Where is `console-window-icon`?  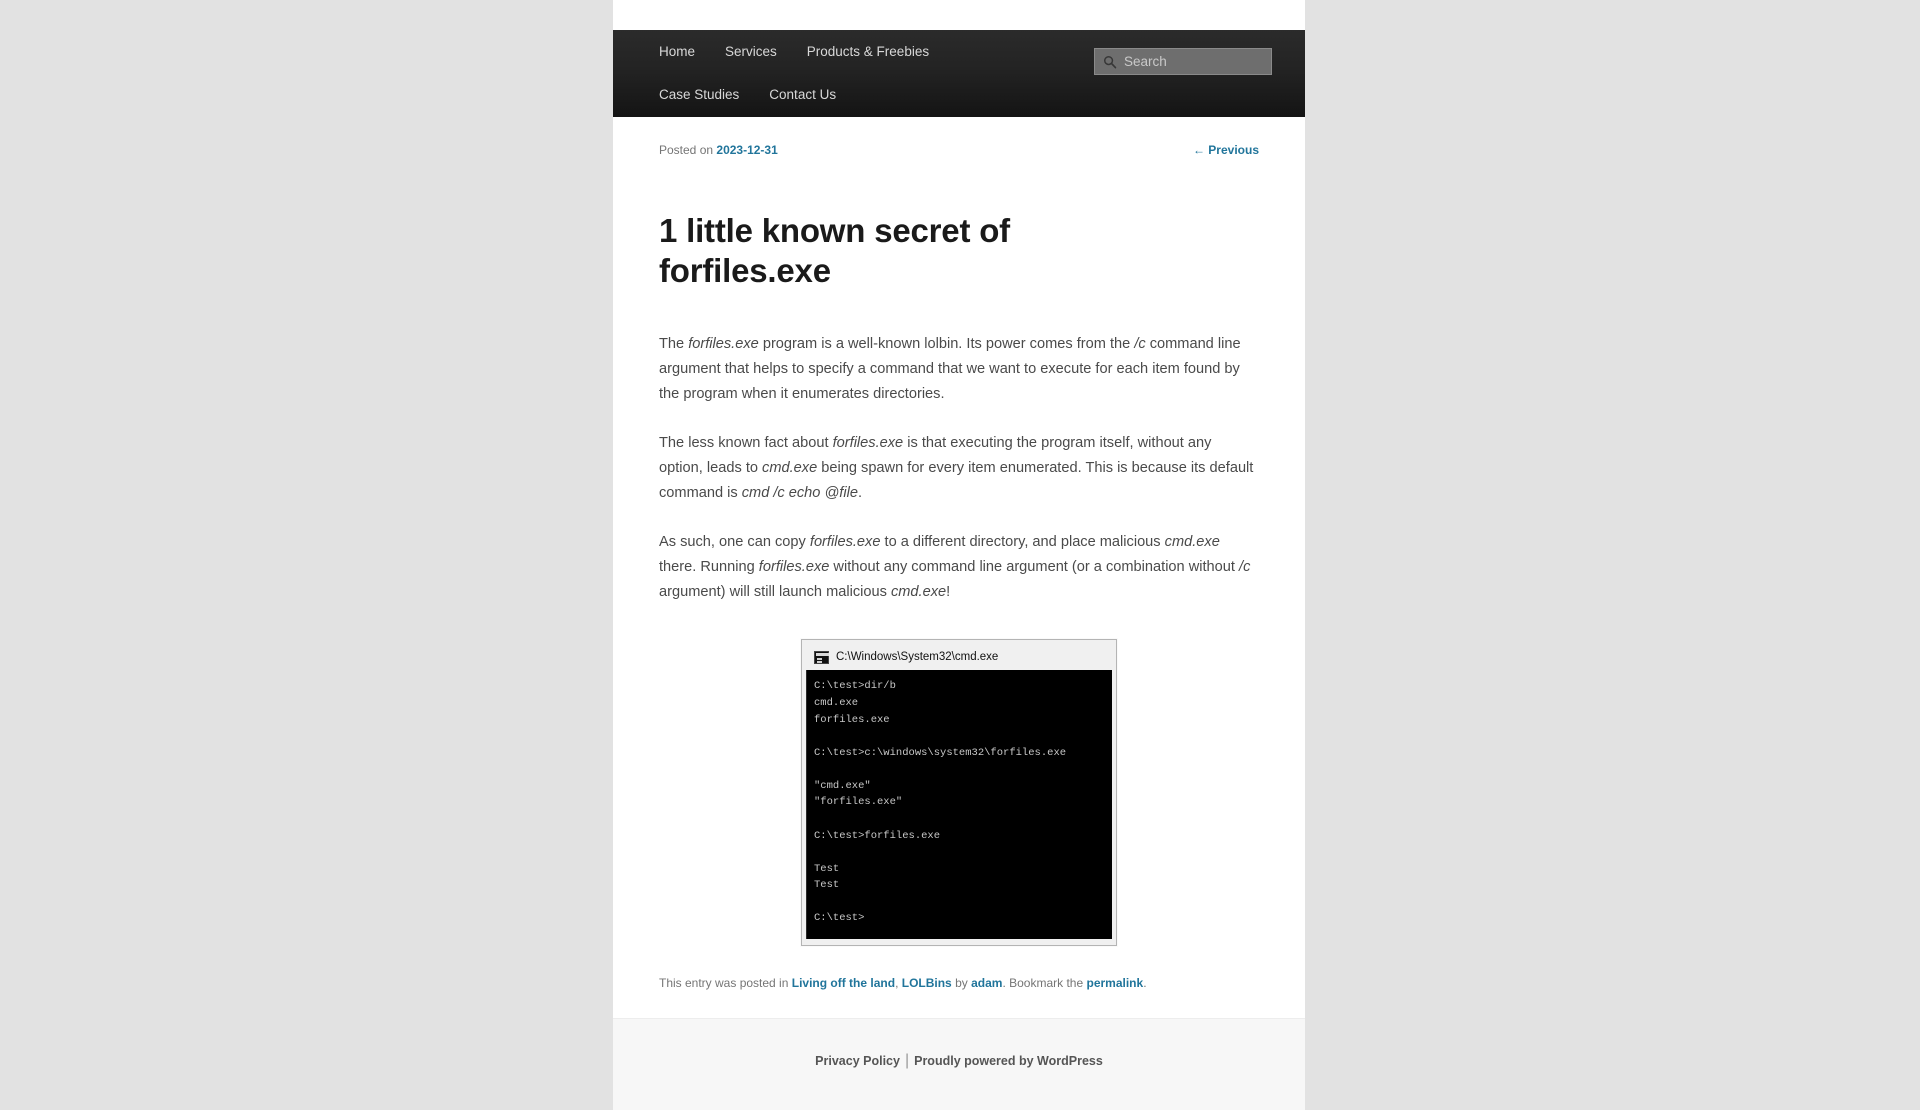 console-window-icon is located at coordinates (821, 657).